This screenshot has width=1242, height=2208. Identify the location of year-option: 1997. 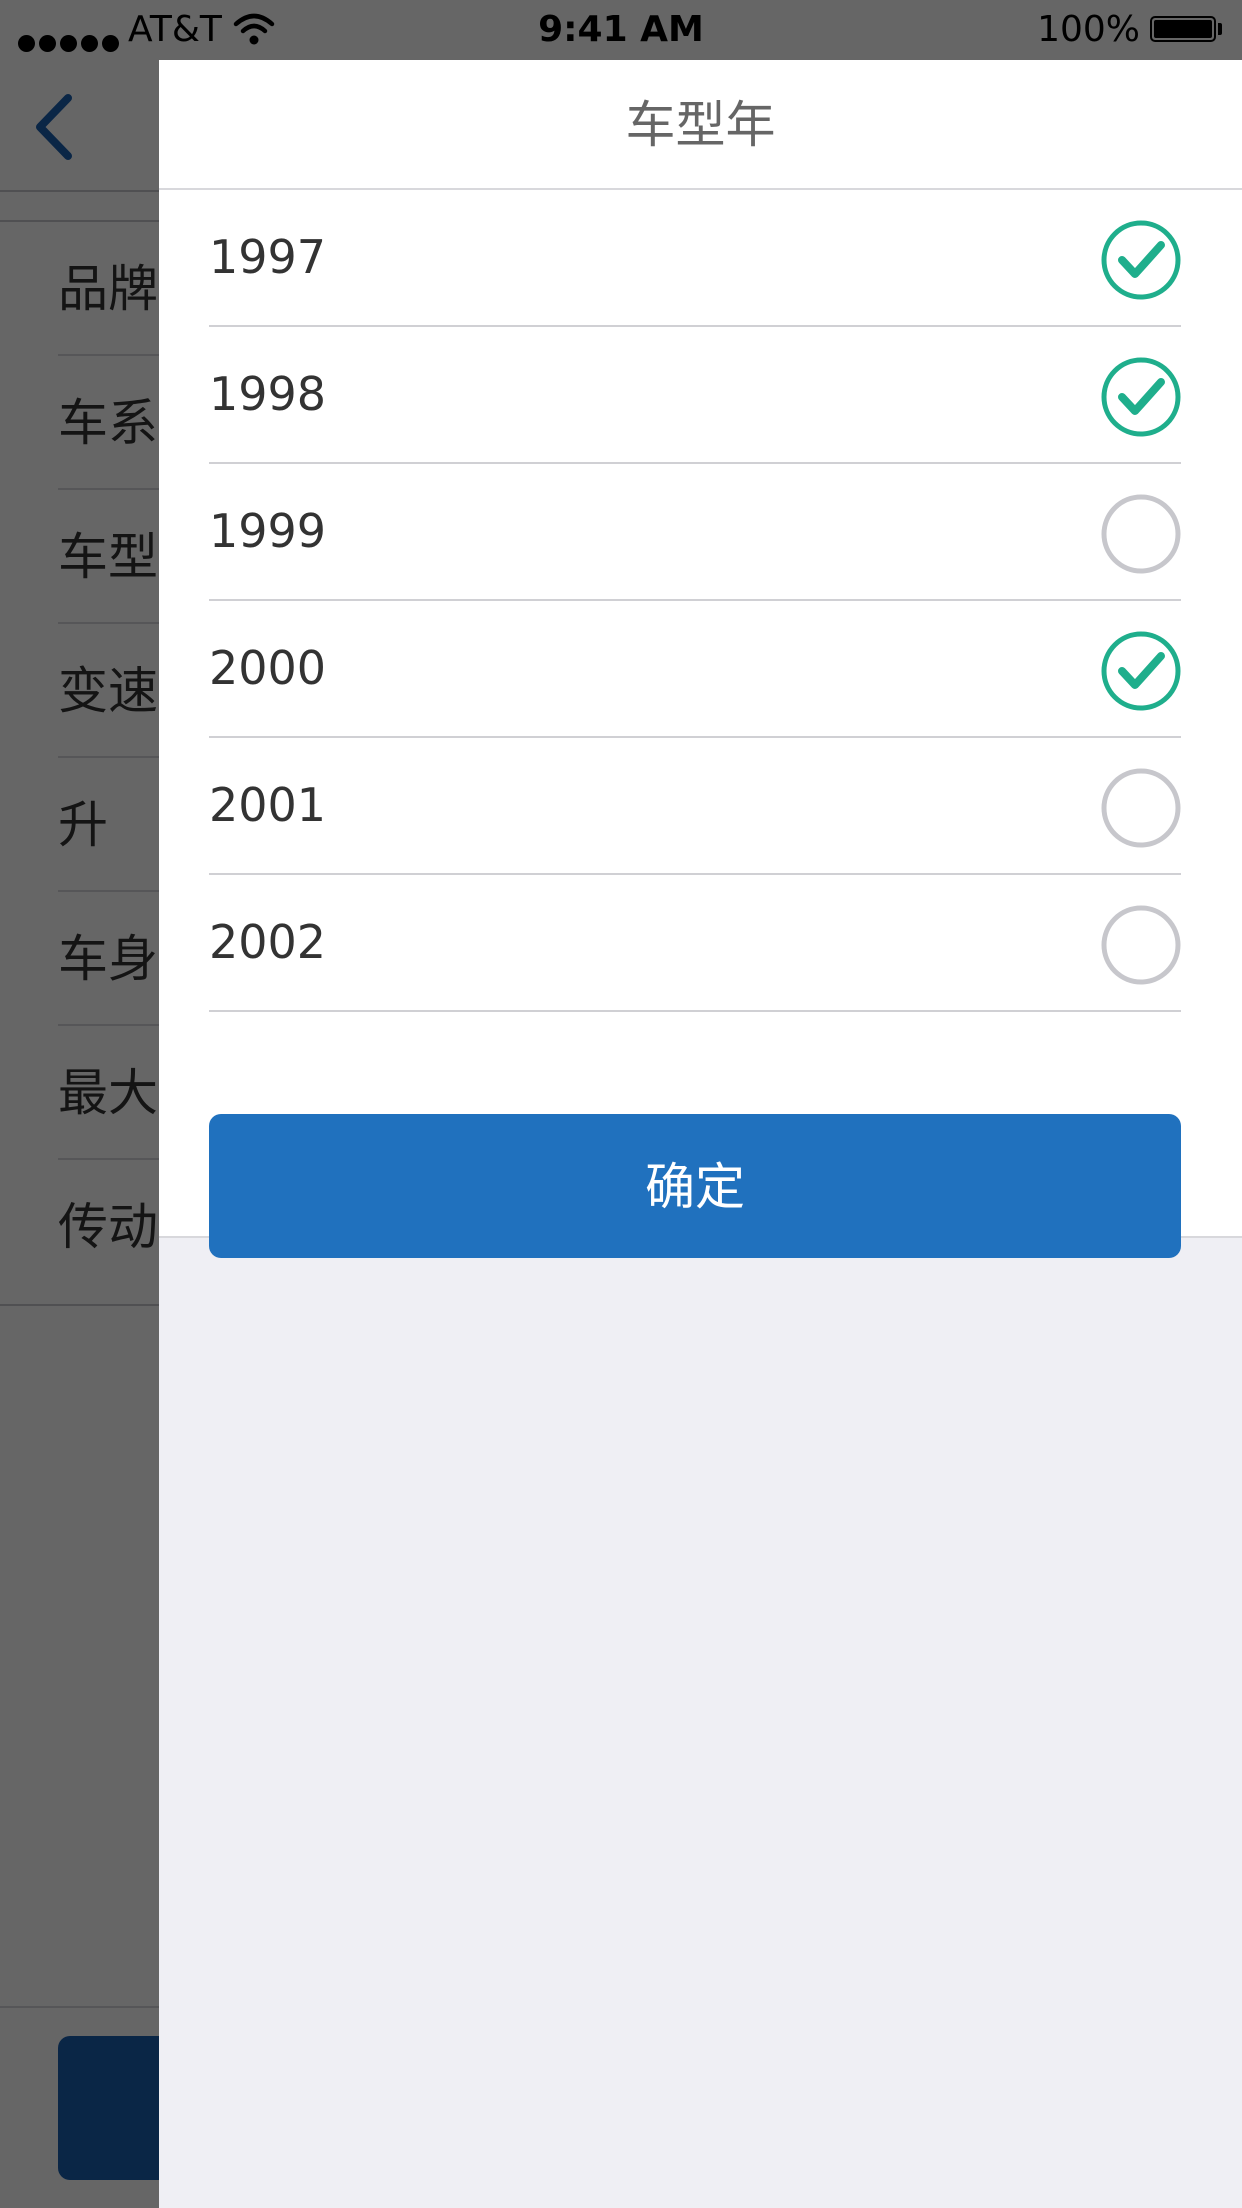
(695, 258).